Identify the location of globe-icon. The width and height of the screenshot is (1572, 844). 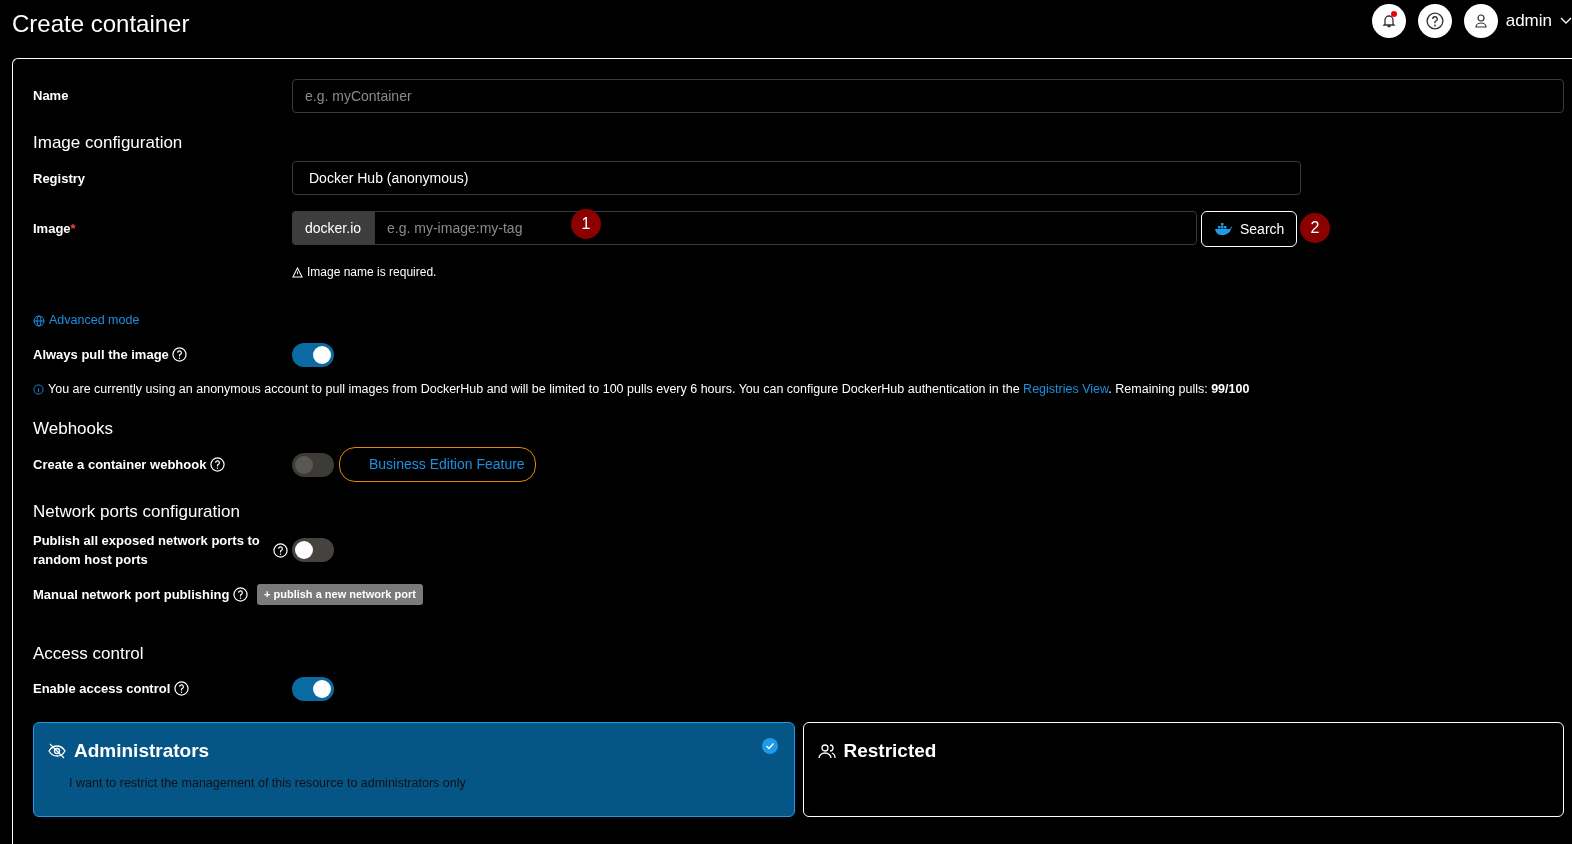
(39, 320).